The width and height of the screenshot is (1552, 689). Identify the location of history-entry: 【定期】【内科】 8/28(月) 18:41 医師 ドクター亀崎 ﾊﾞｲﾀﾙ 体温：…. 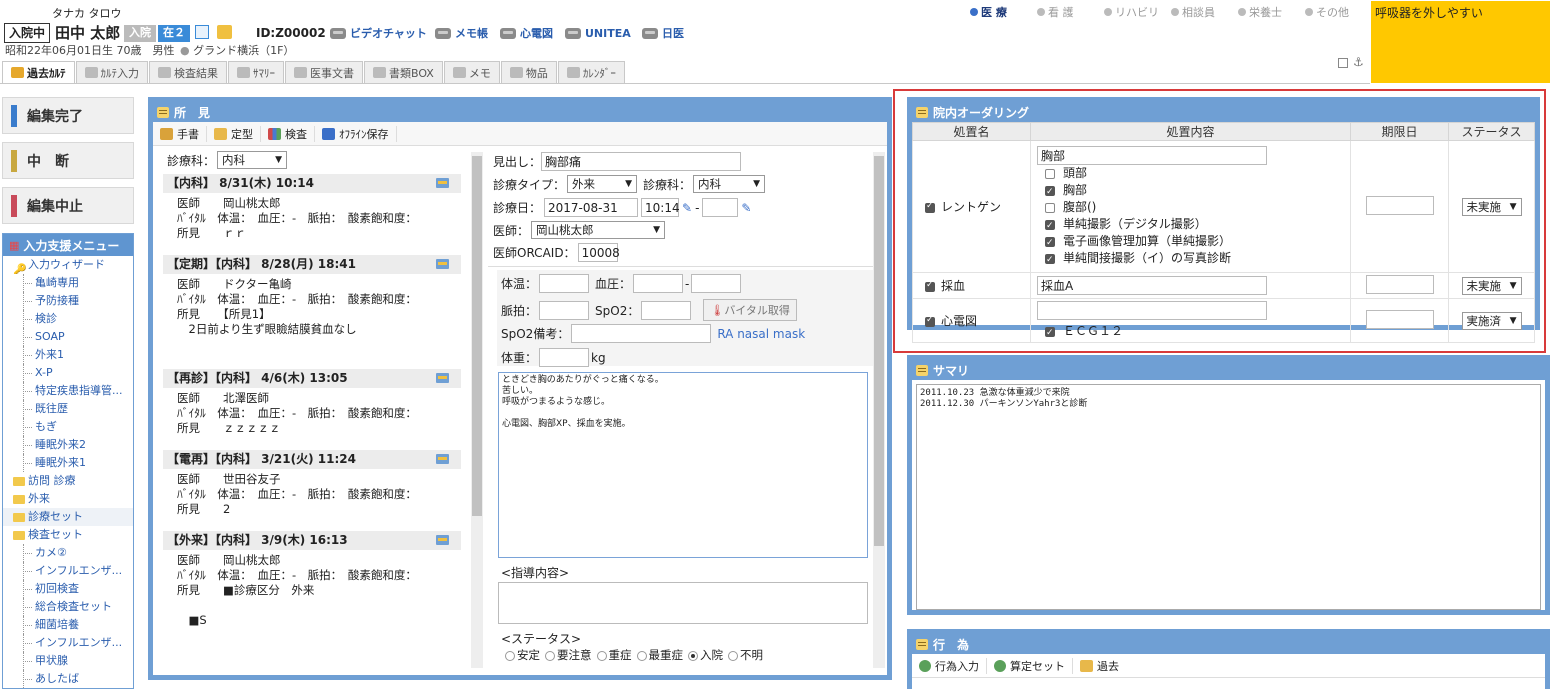
(312, 296).